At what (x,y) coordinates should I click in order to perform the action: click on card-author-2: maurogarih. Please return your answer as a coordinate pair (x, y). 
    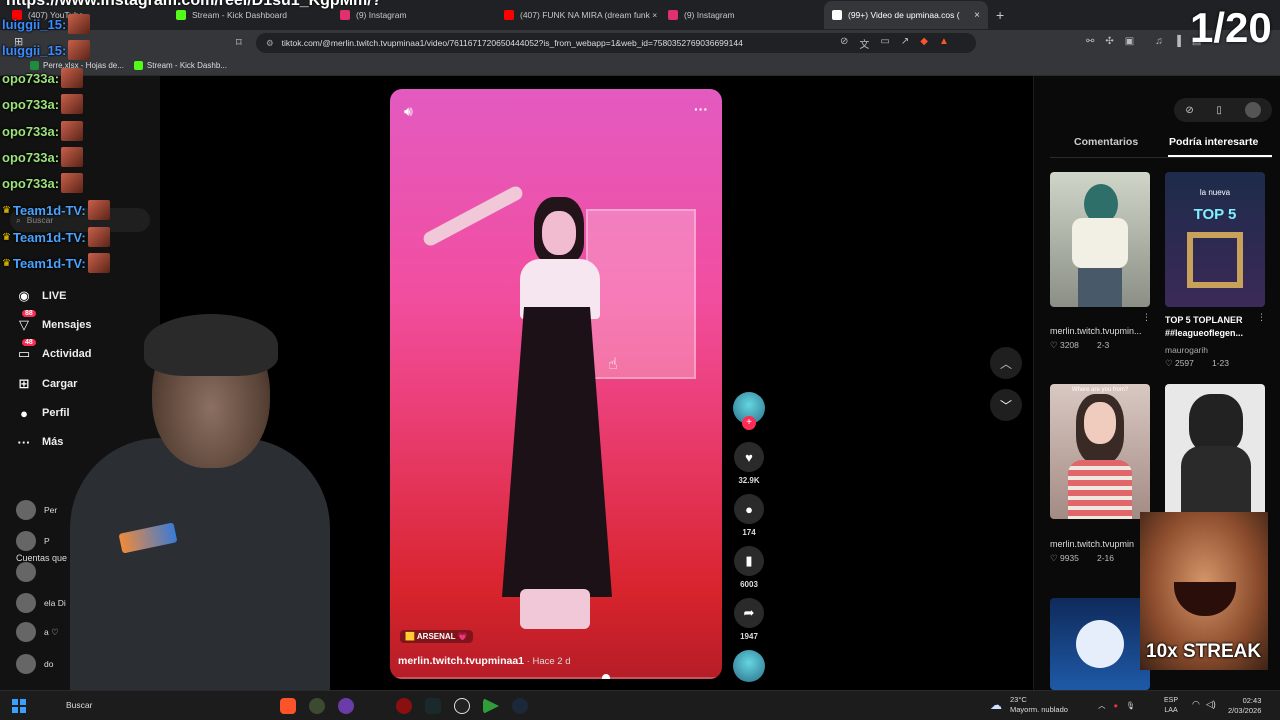
    Looking at the image, I should click on (1186, 350).